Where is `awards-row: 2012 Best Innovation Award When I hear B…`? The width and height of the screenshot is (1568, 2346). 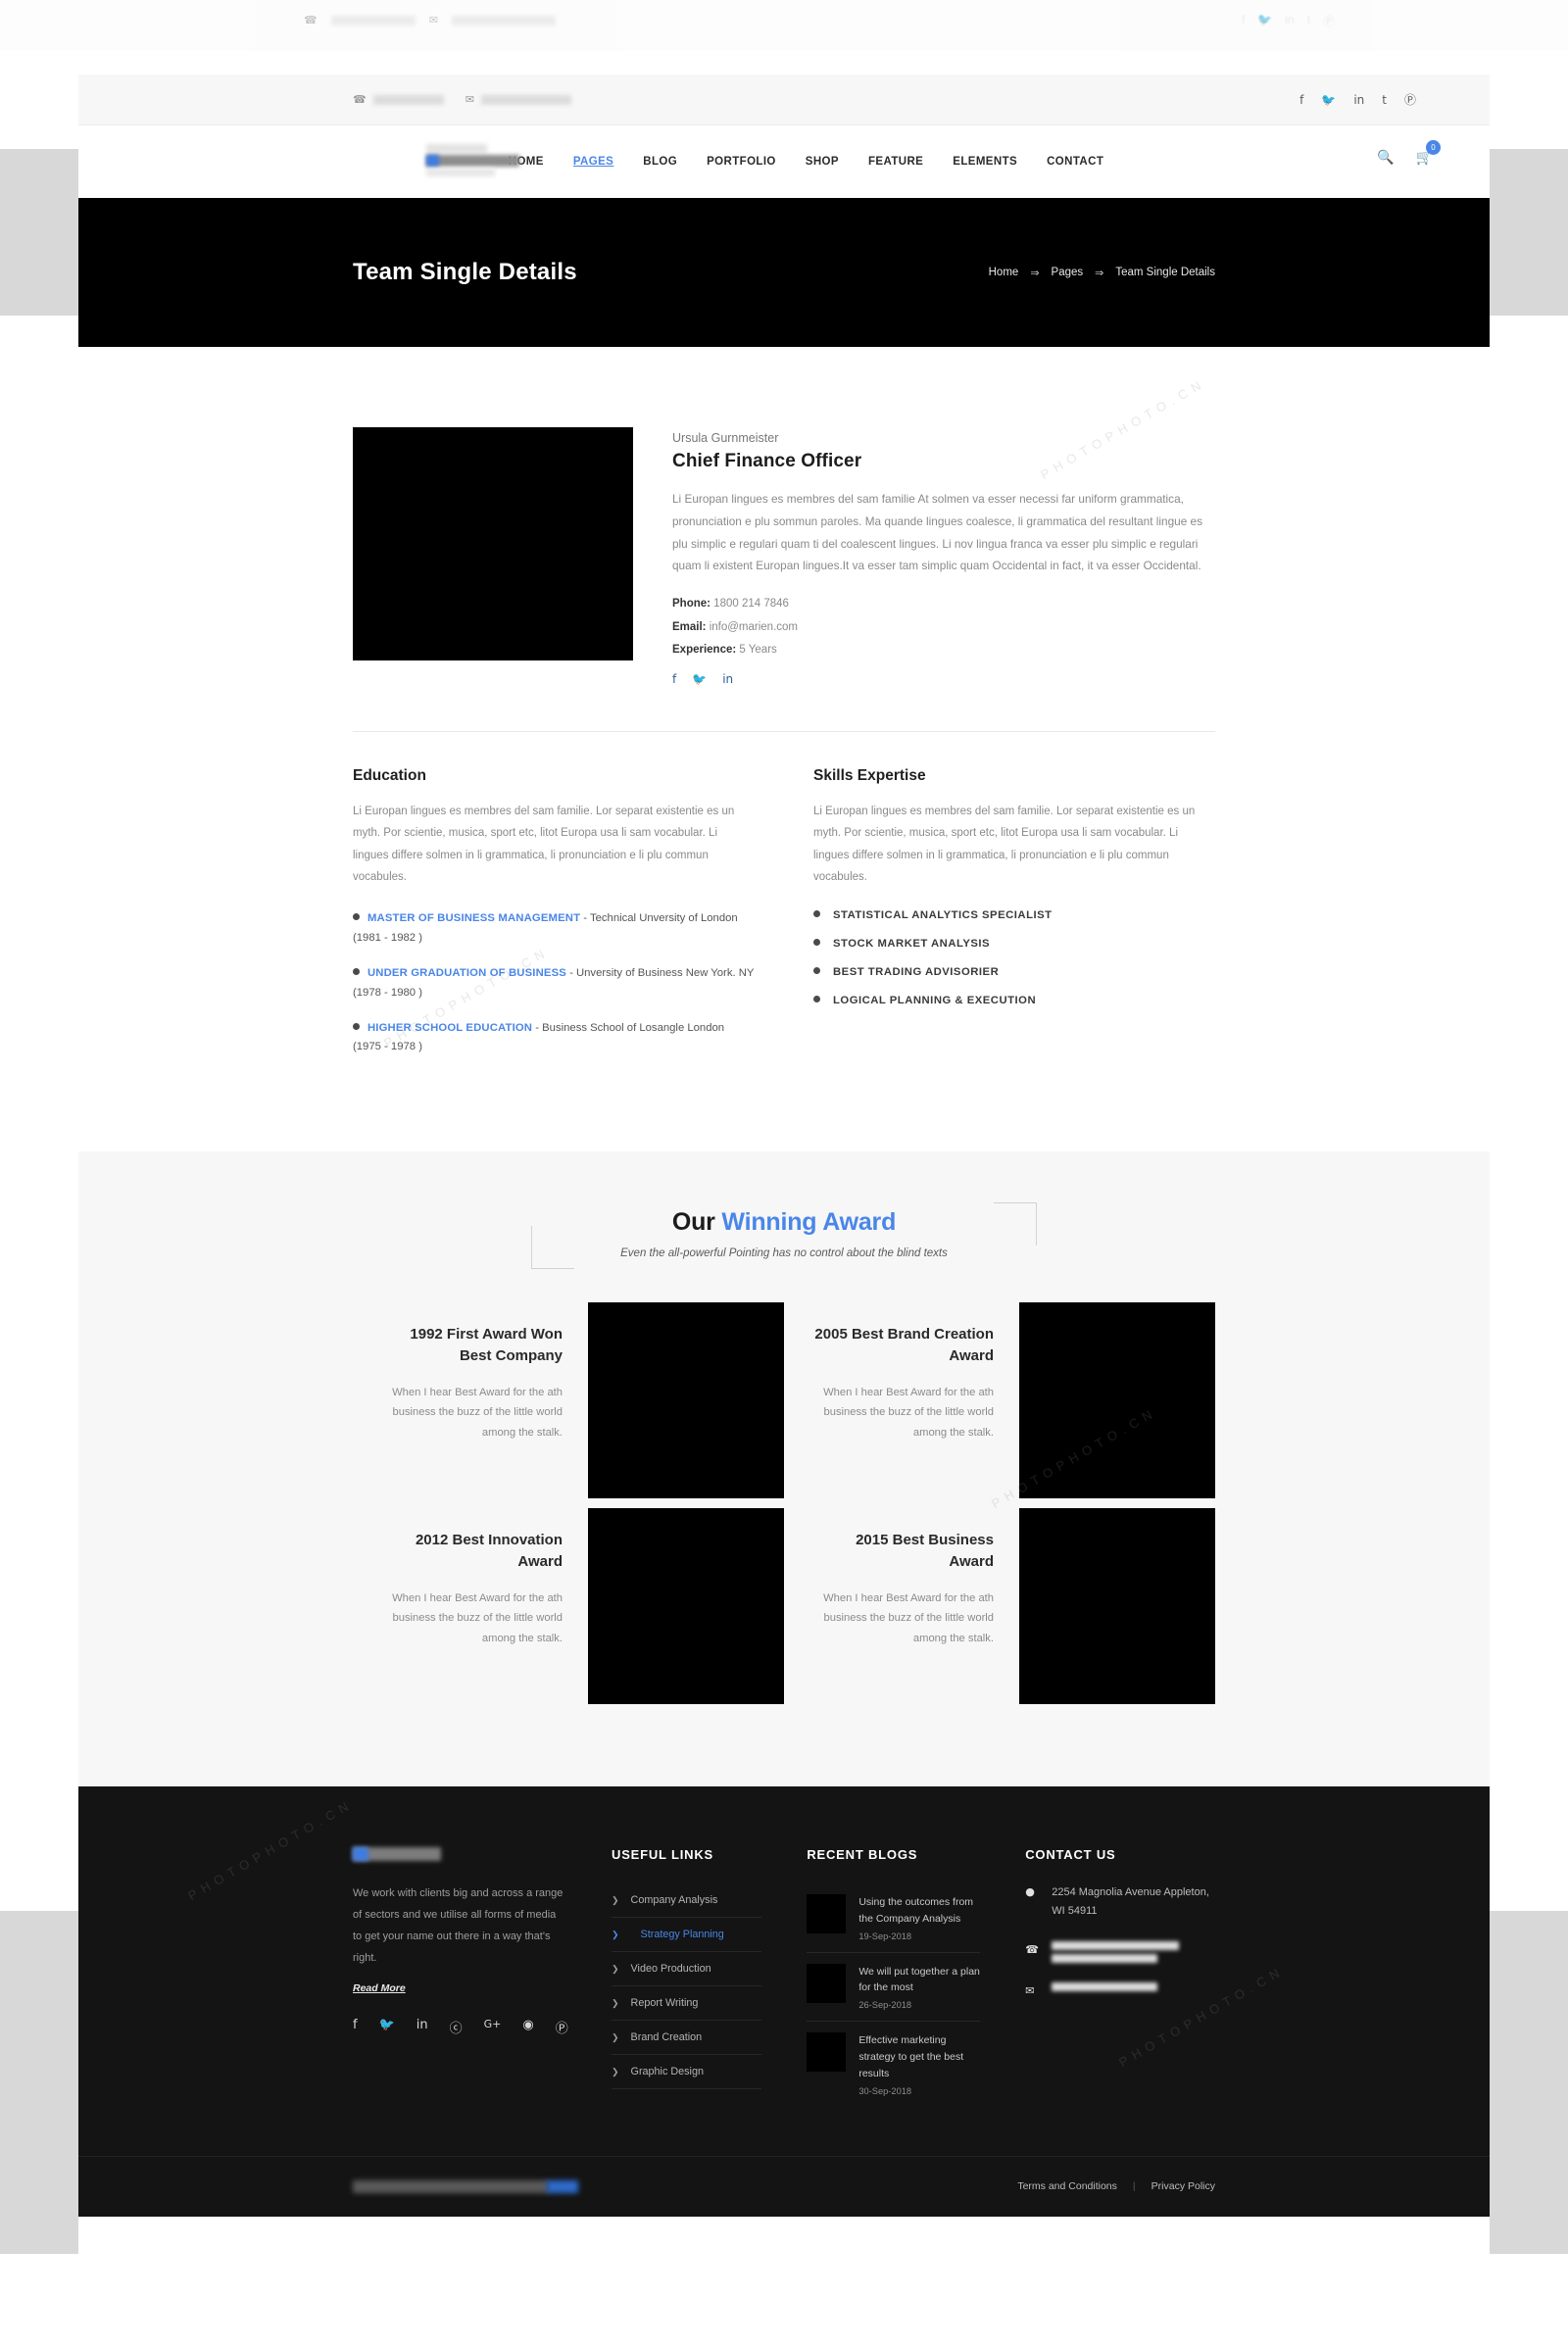
awards-row: 2012 Best Innovation Award When I hear B… is located at coordinates (784, 1611).